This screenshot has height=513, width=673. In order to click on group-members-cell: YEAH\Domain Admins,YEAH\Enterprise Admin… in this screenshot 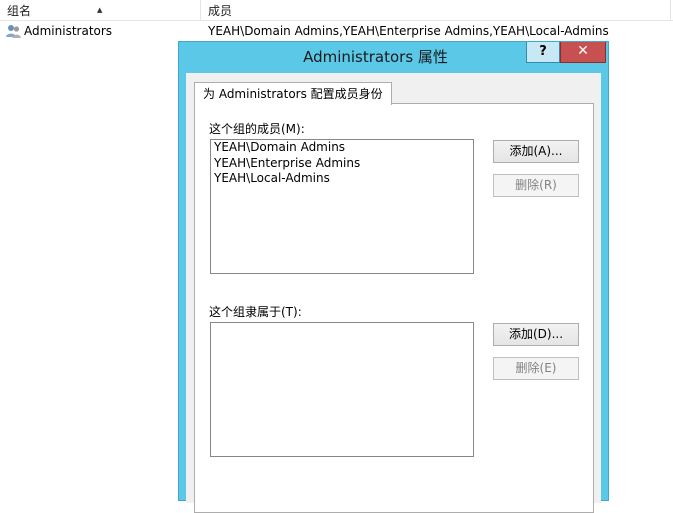, I will do `click(408, 31)`.